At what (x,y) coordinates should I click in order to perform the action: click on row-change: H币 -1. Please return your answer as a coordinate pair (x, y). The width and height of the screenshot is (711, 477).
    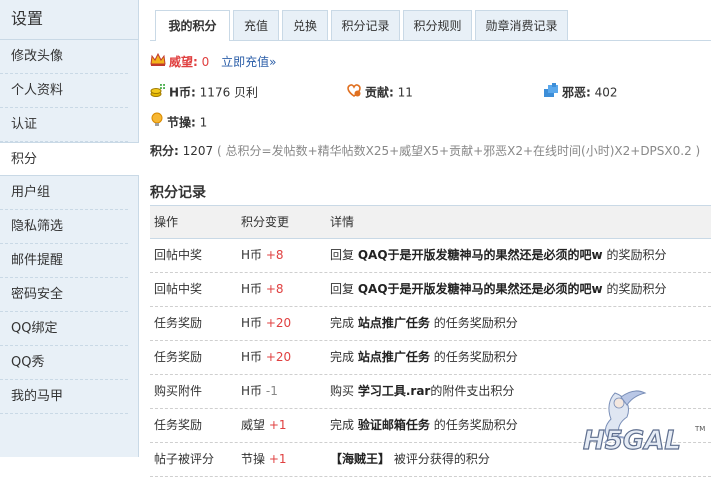
    Looking at the image, I should click on (259, 391).